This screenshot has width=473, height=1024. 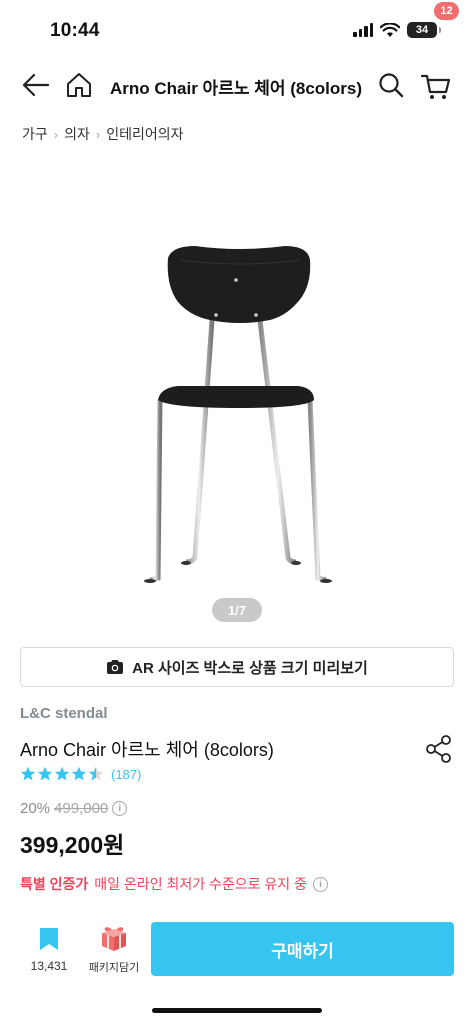 I want to click on cellular-signal-icon, so click(x=363, y=30).